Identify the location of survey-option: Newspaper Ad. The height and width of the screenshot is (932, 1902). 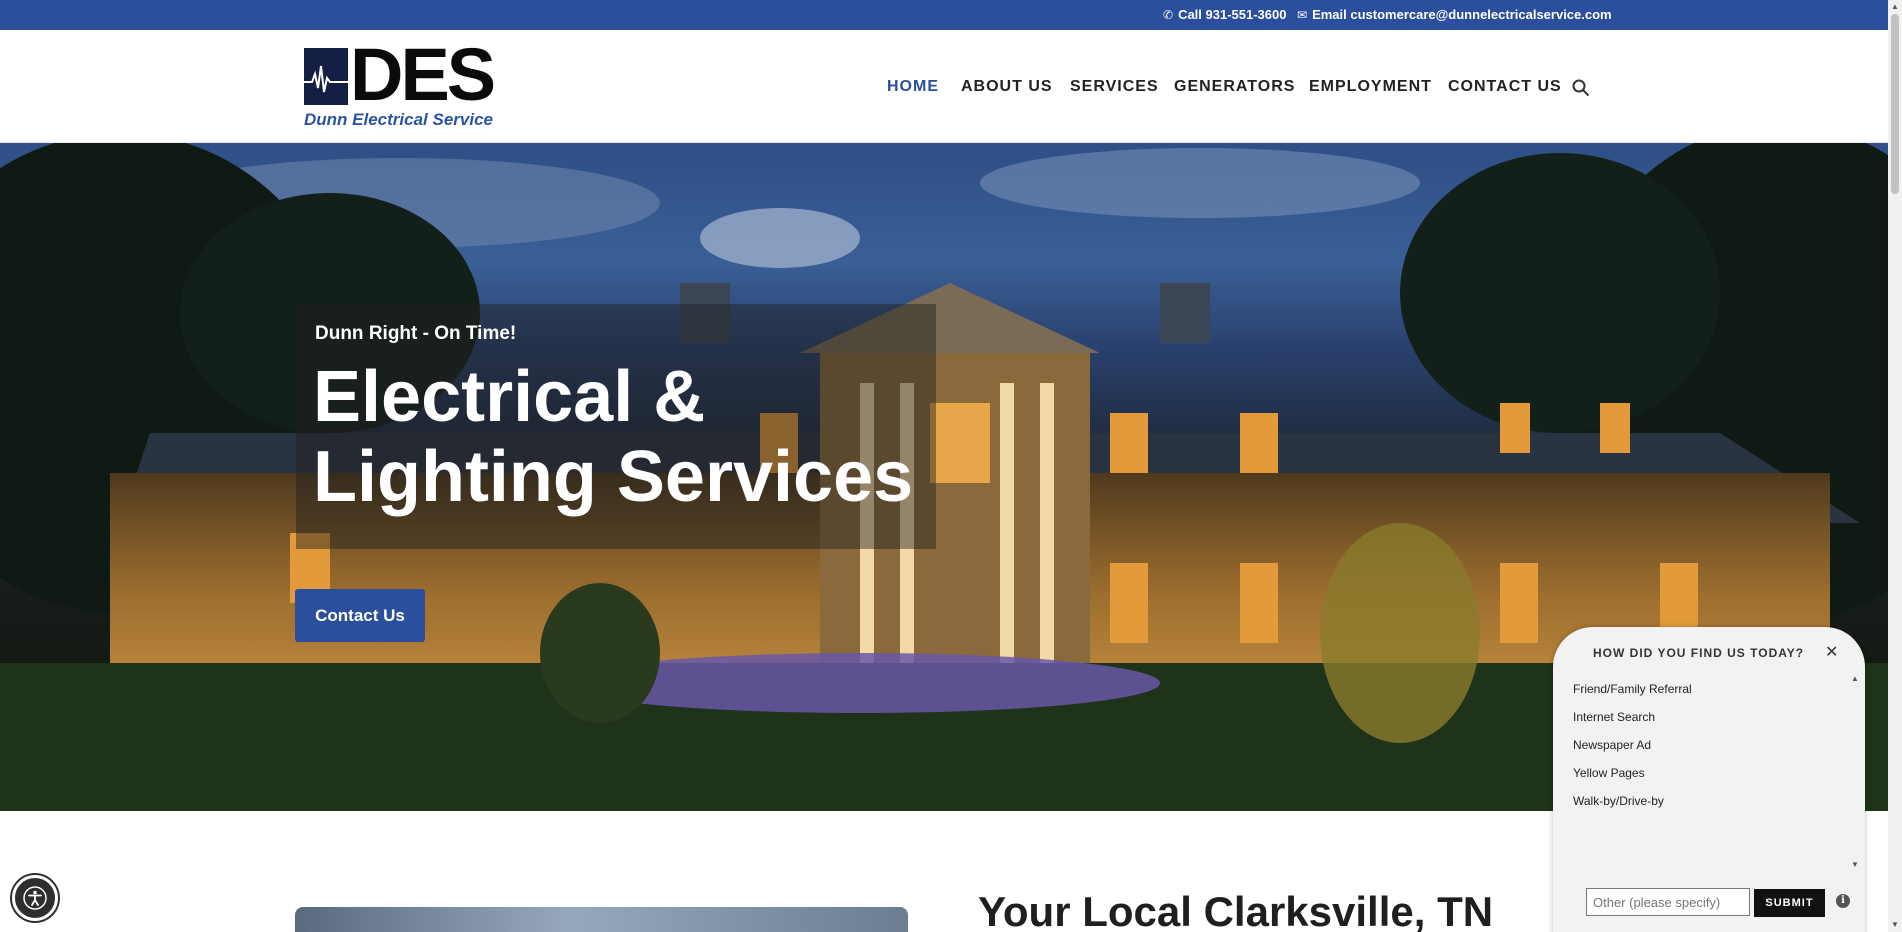
(1612, 745).